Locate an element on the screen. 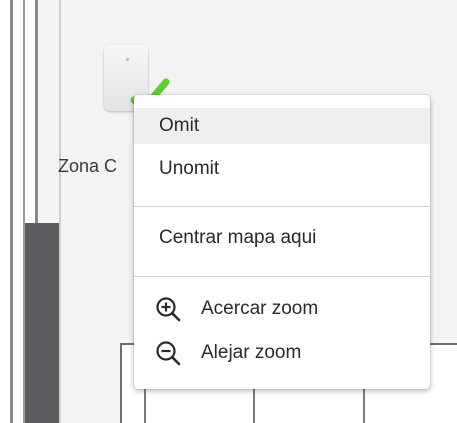  menu-item-zoom-in: Acercar zoom is located at coordinates (282, 309).